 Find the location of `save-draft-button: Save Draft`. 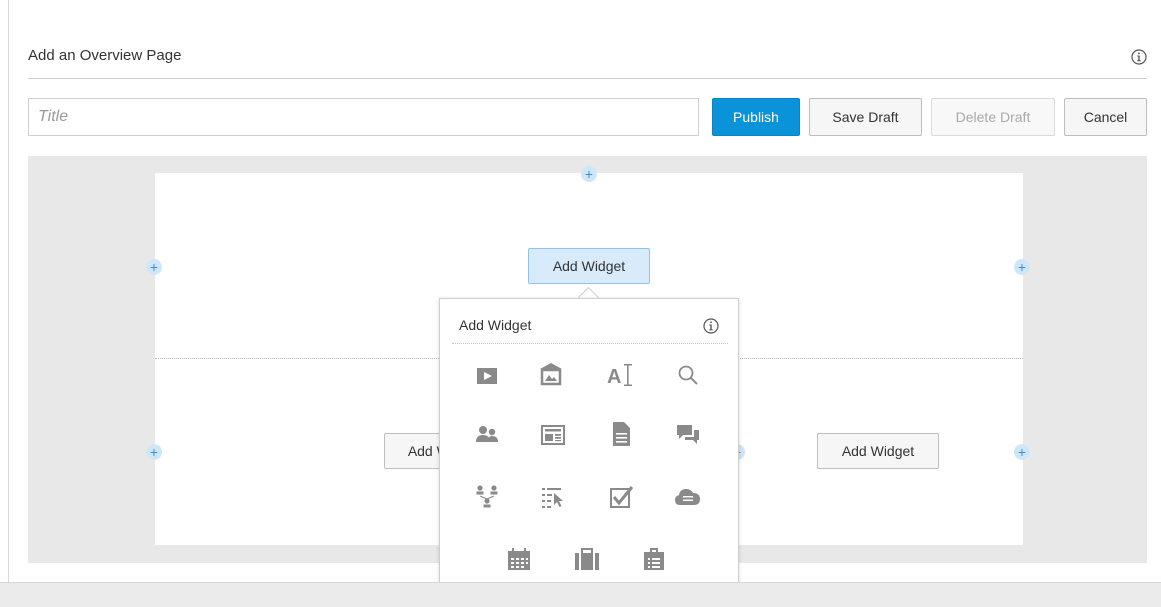

save-draft-button: Save Draft is located at coordinates (865, 117).